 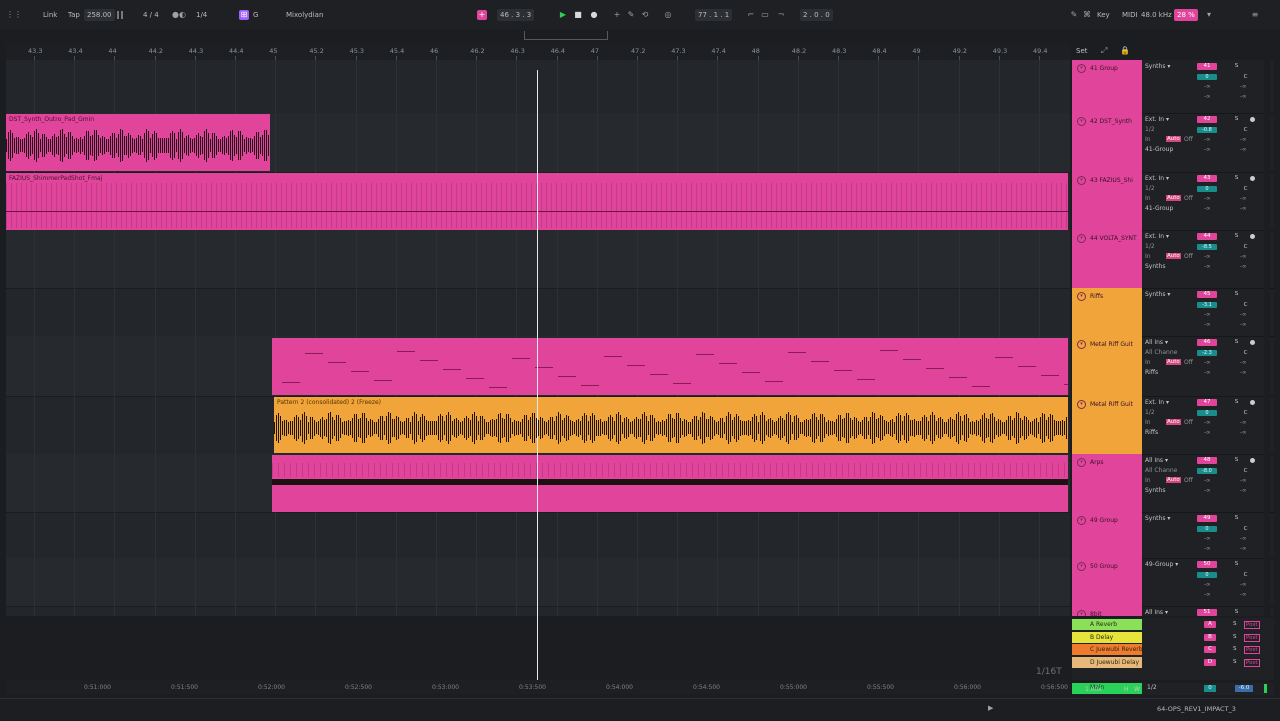 What do you see at coordinates (1156, 342) in the screenshot?
I see `track-input-selector: All Ins ▾` at bounding box center [1156, 342].